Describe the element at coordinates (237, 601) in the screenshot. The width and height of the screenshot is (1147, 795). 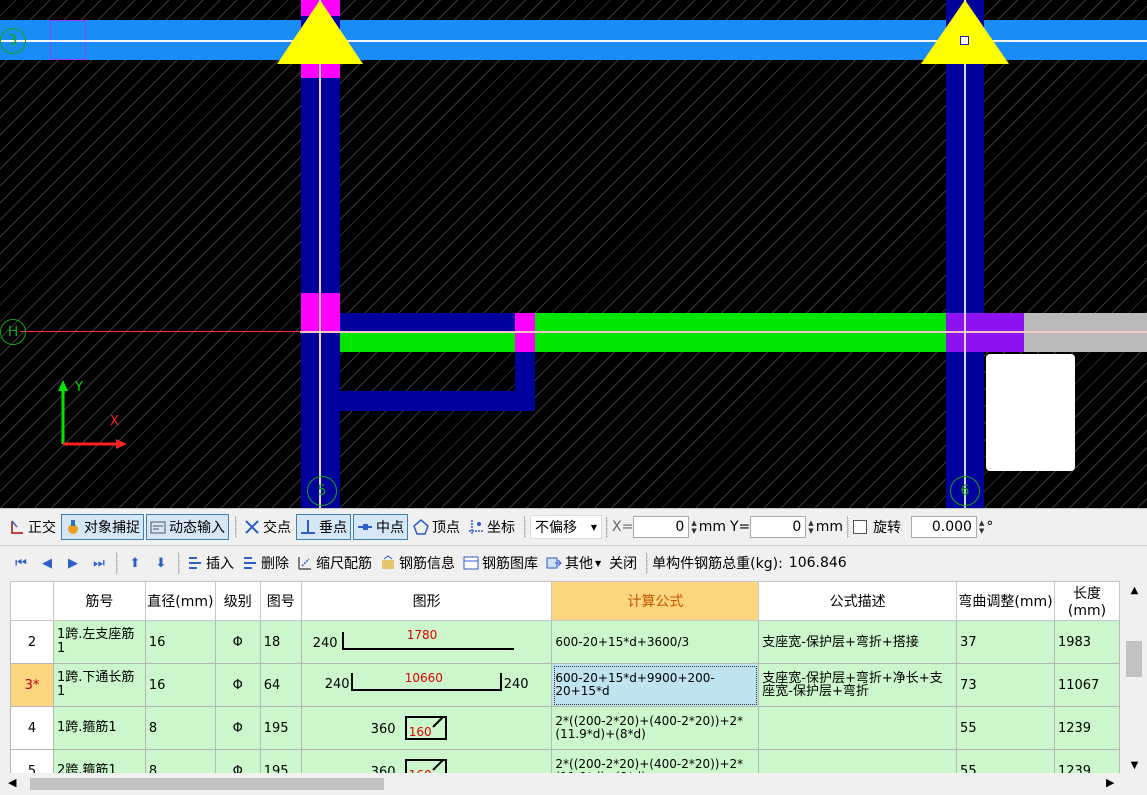
I see `header-cell: 级别` at that location.